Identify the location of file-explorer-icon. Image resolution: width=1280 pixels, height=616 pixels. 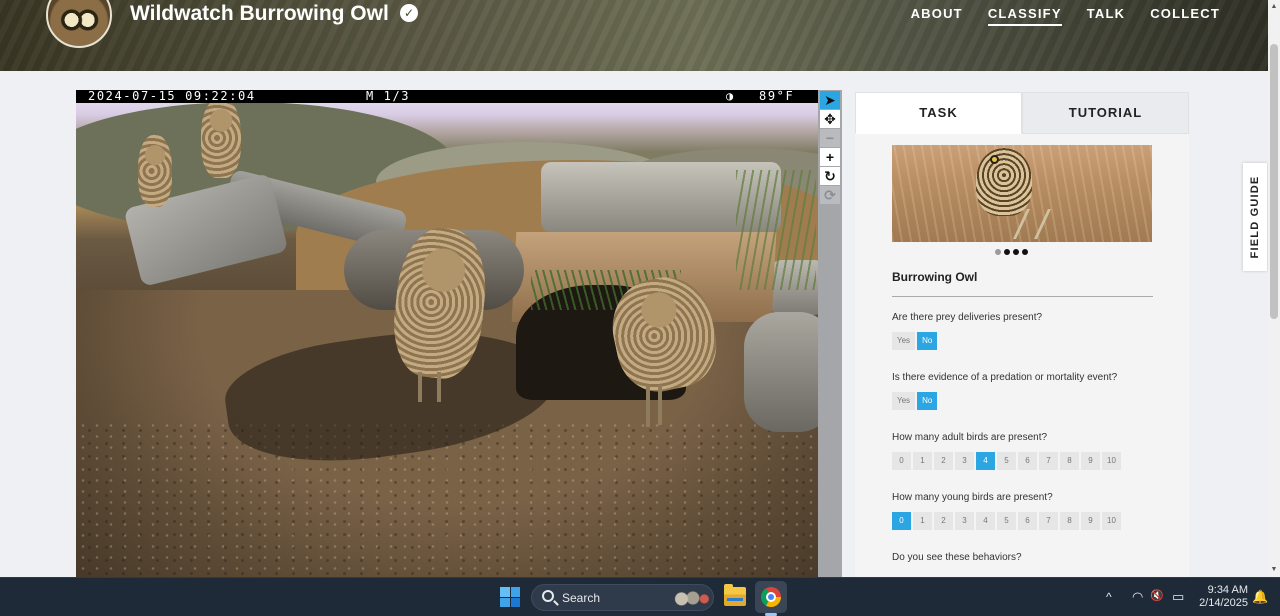
(735, 595).